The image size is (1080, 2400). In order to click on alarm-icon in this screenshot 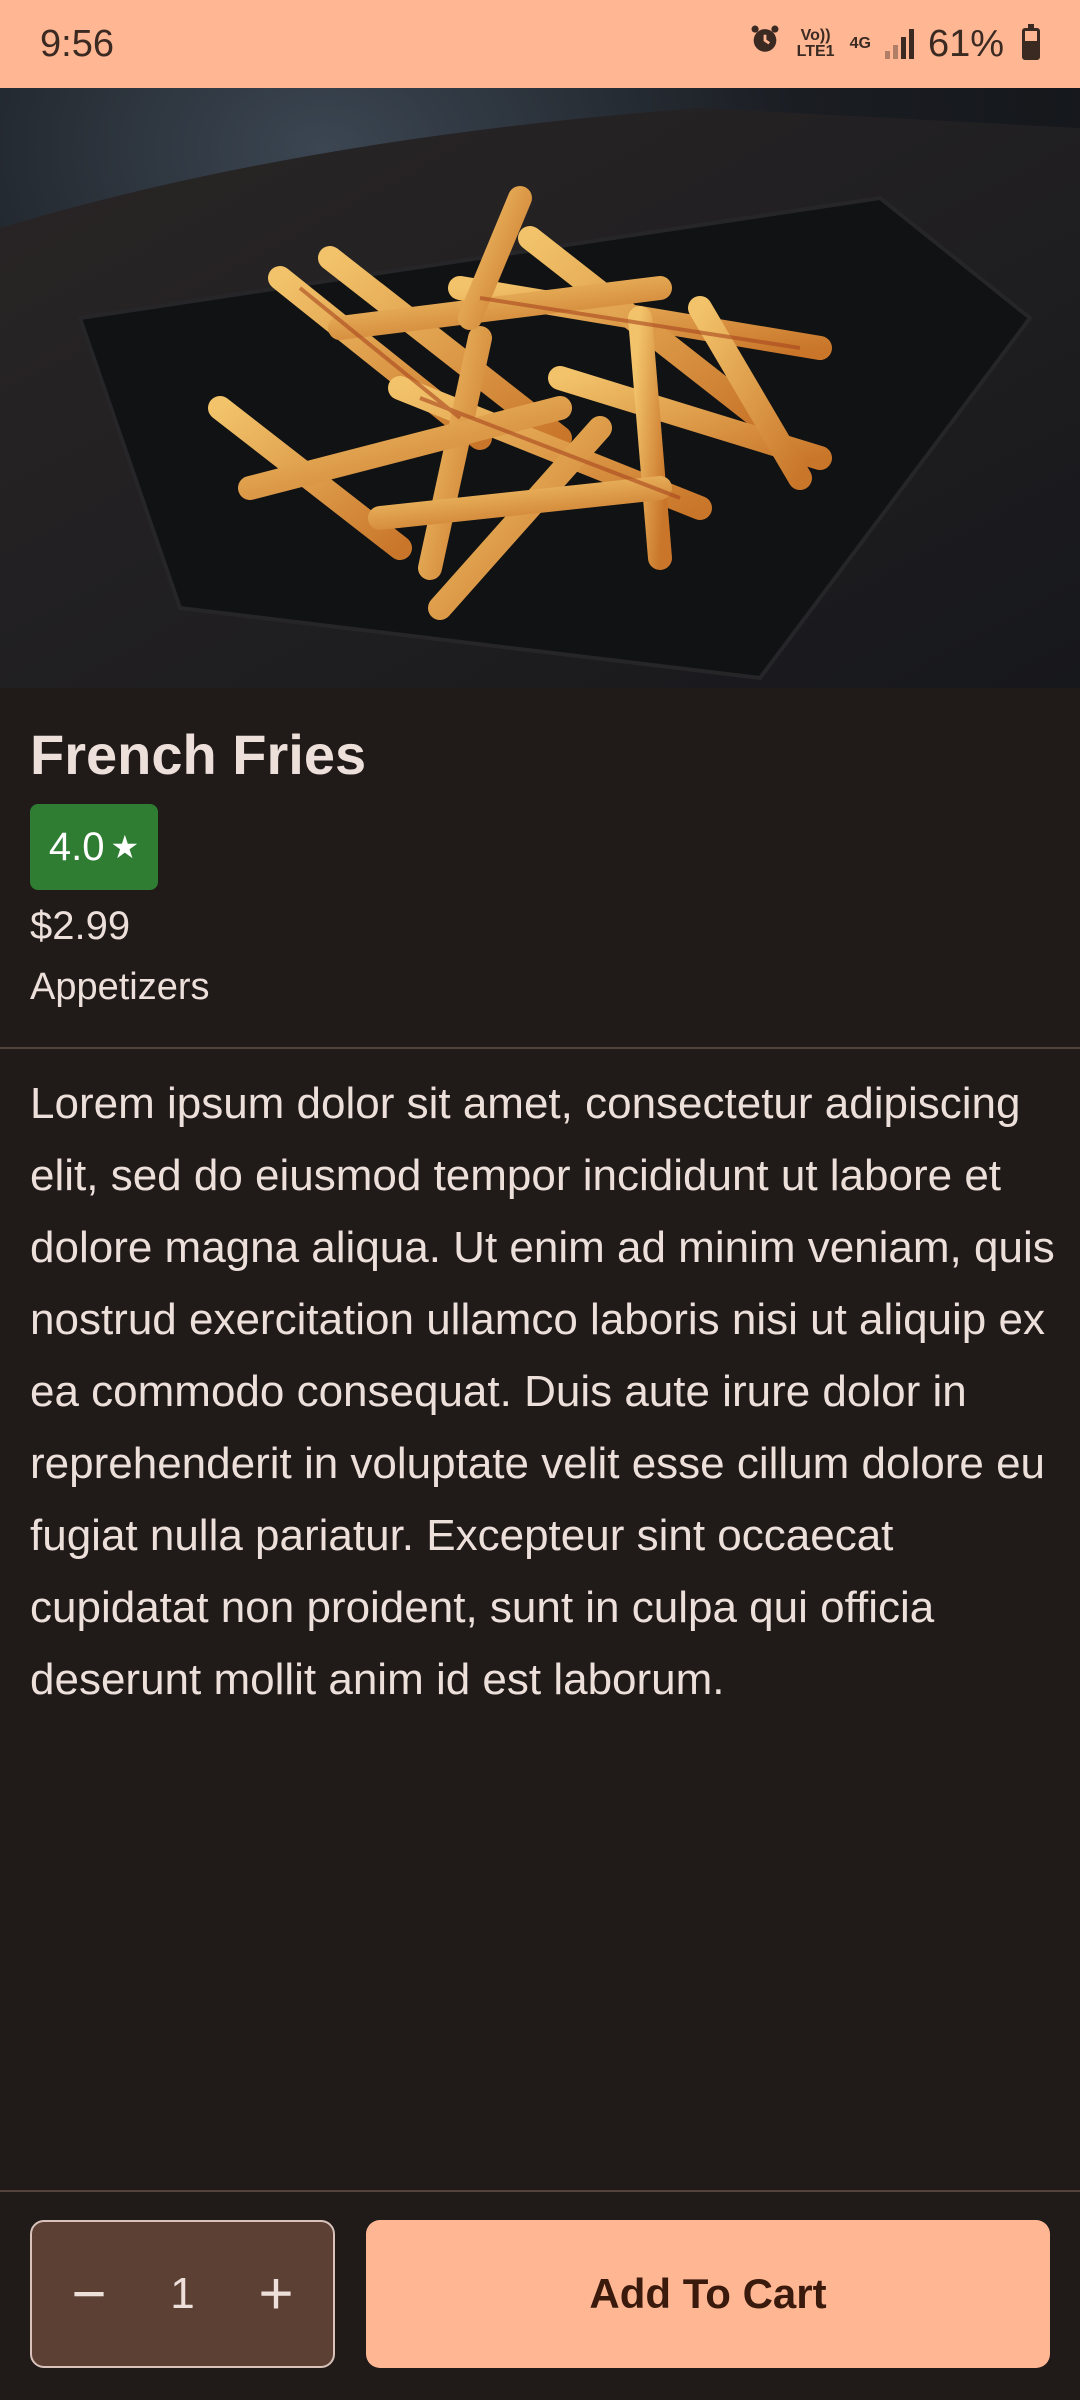, I will do `click(765, 44)`.